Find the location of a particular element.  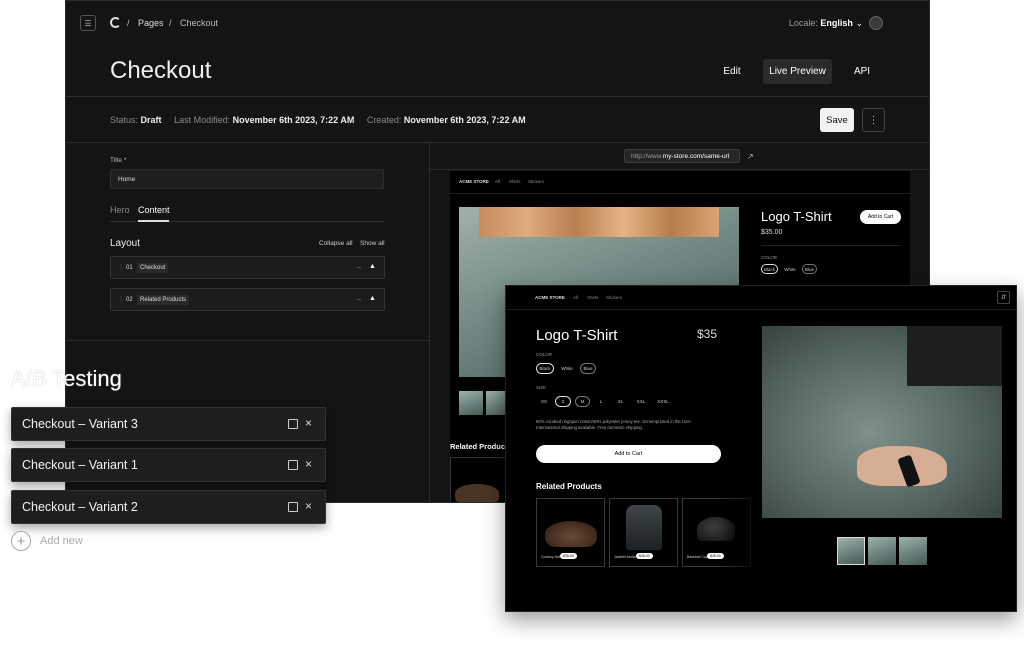

product-image-model is located at coordinates (882, 422).